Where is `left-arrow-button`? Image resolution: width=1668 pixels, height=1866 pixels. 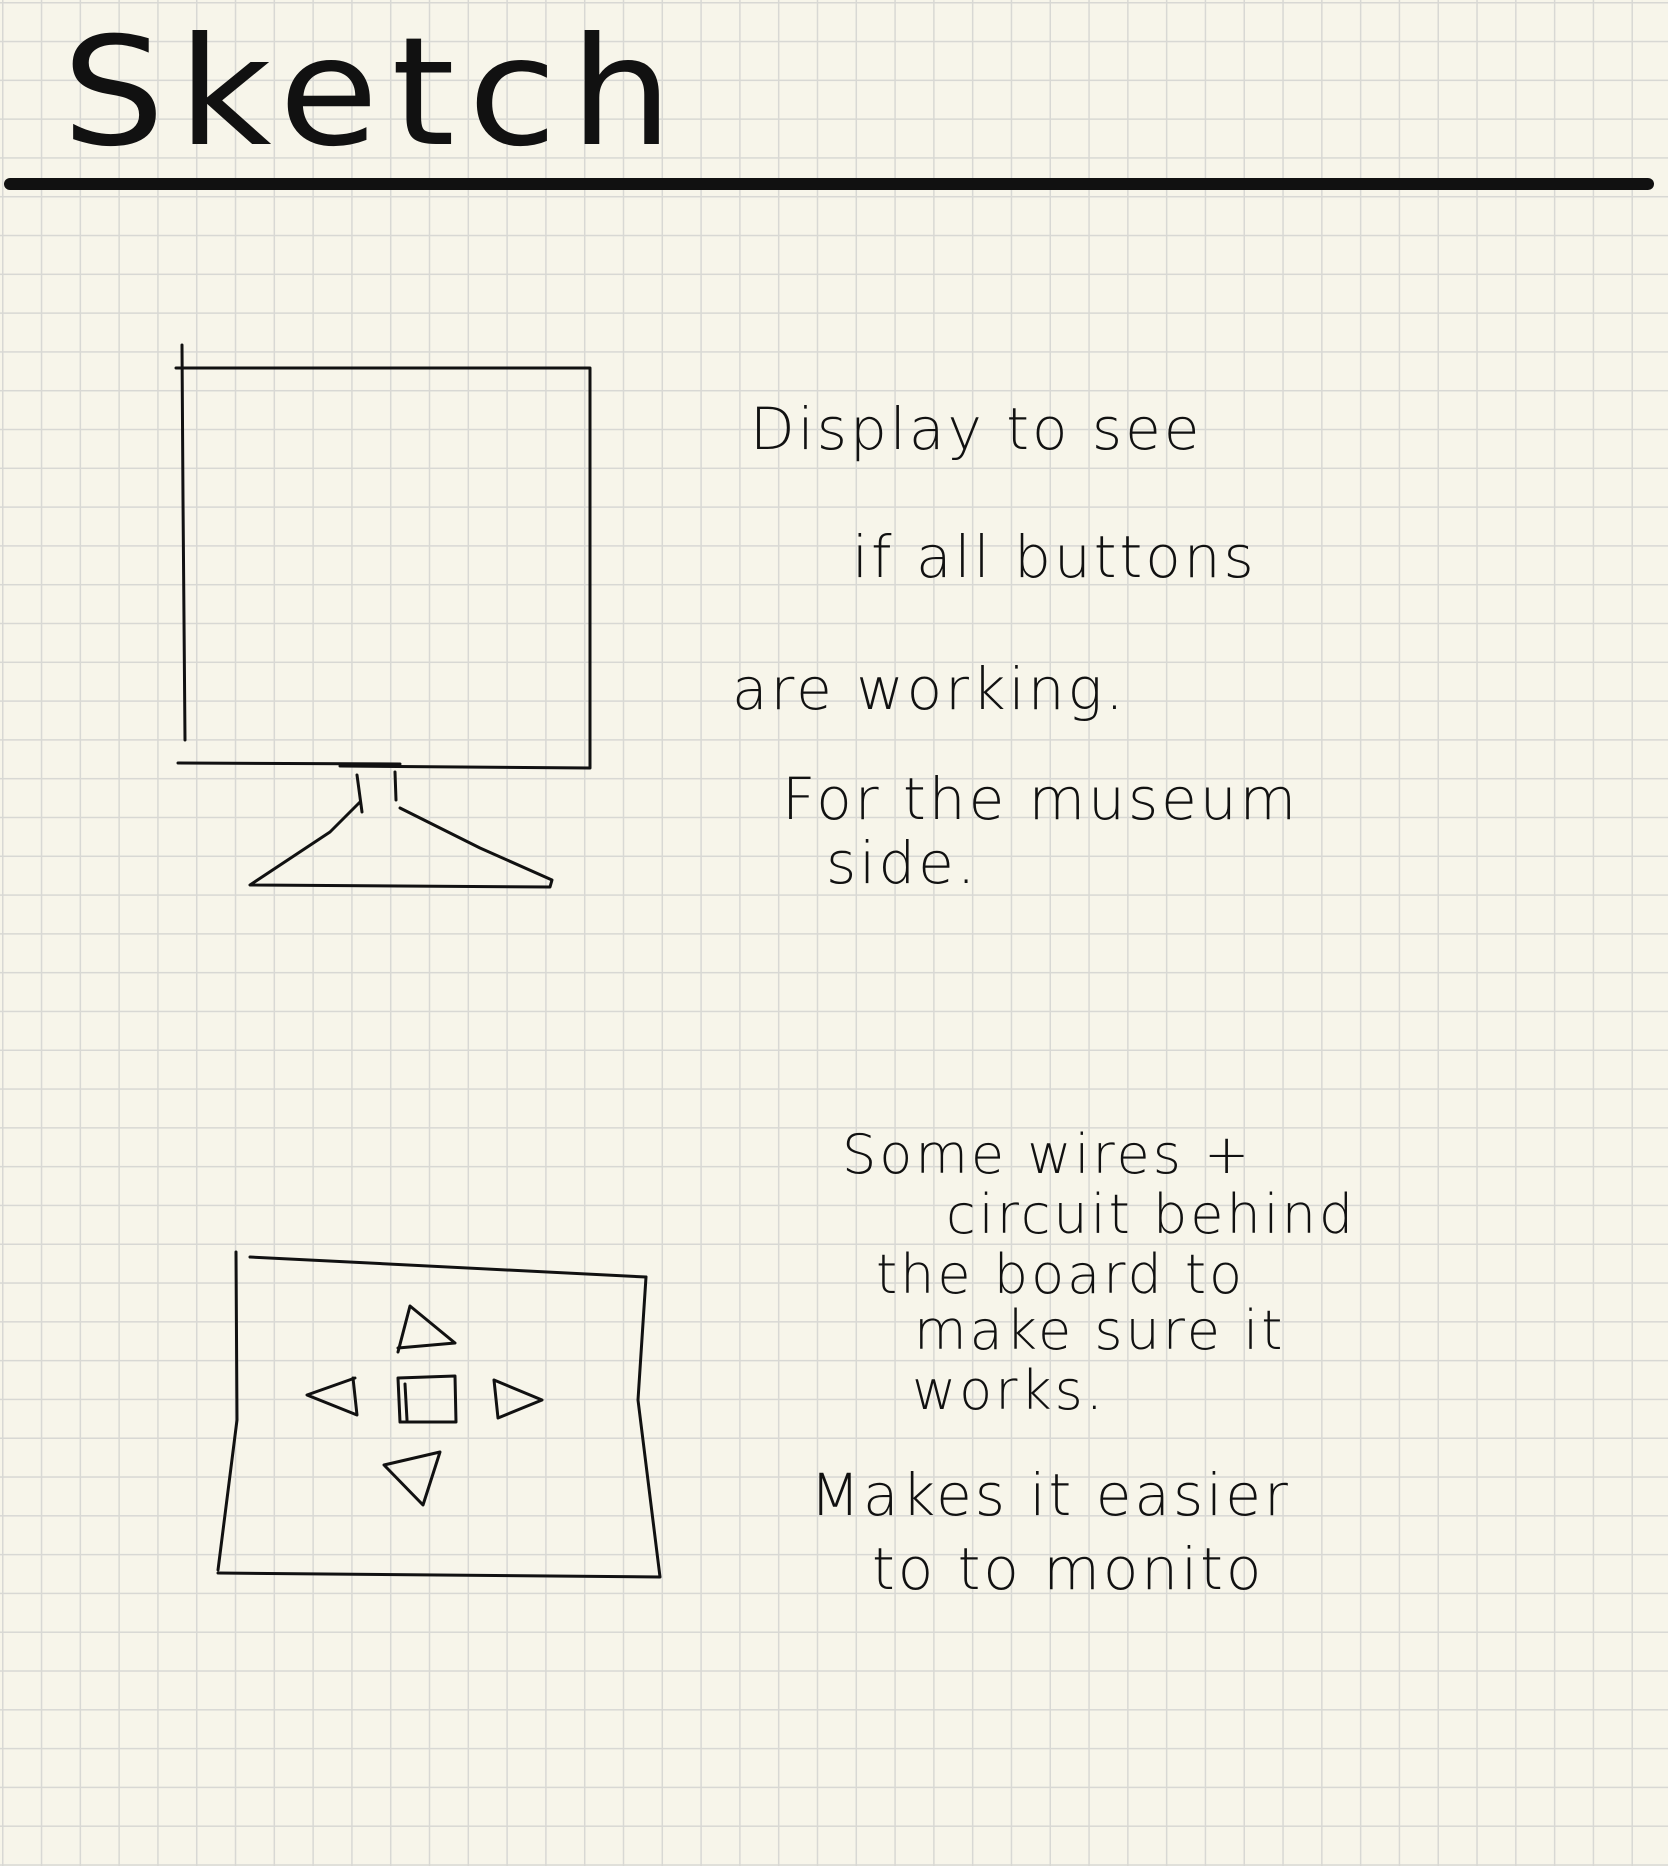
left-arrow-button is located at coordinates (332, 1396).